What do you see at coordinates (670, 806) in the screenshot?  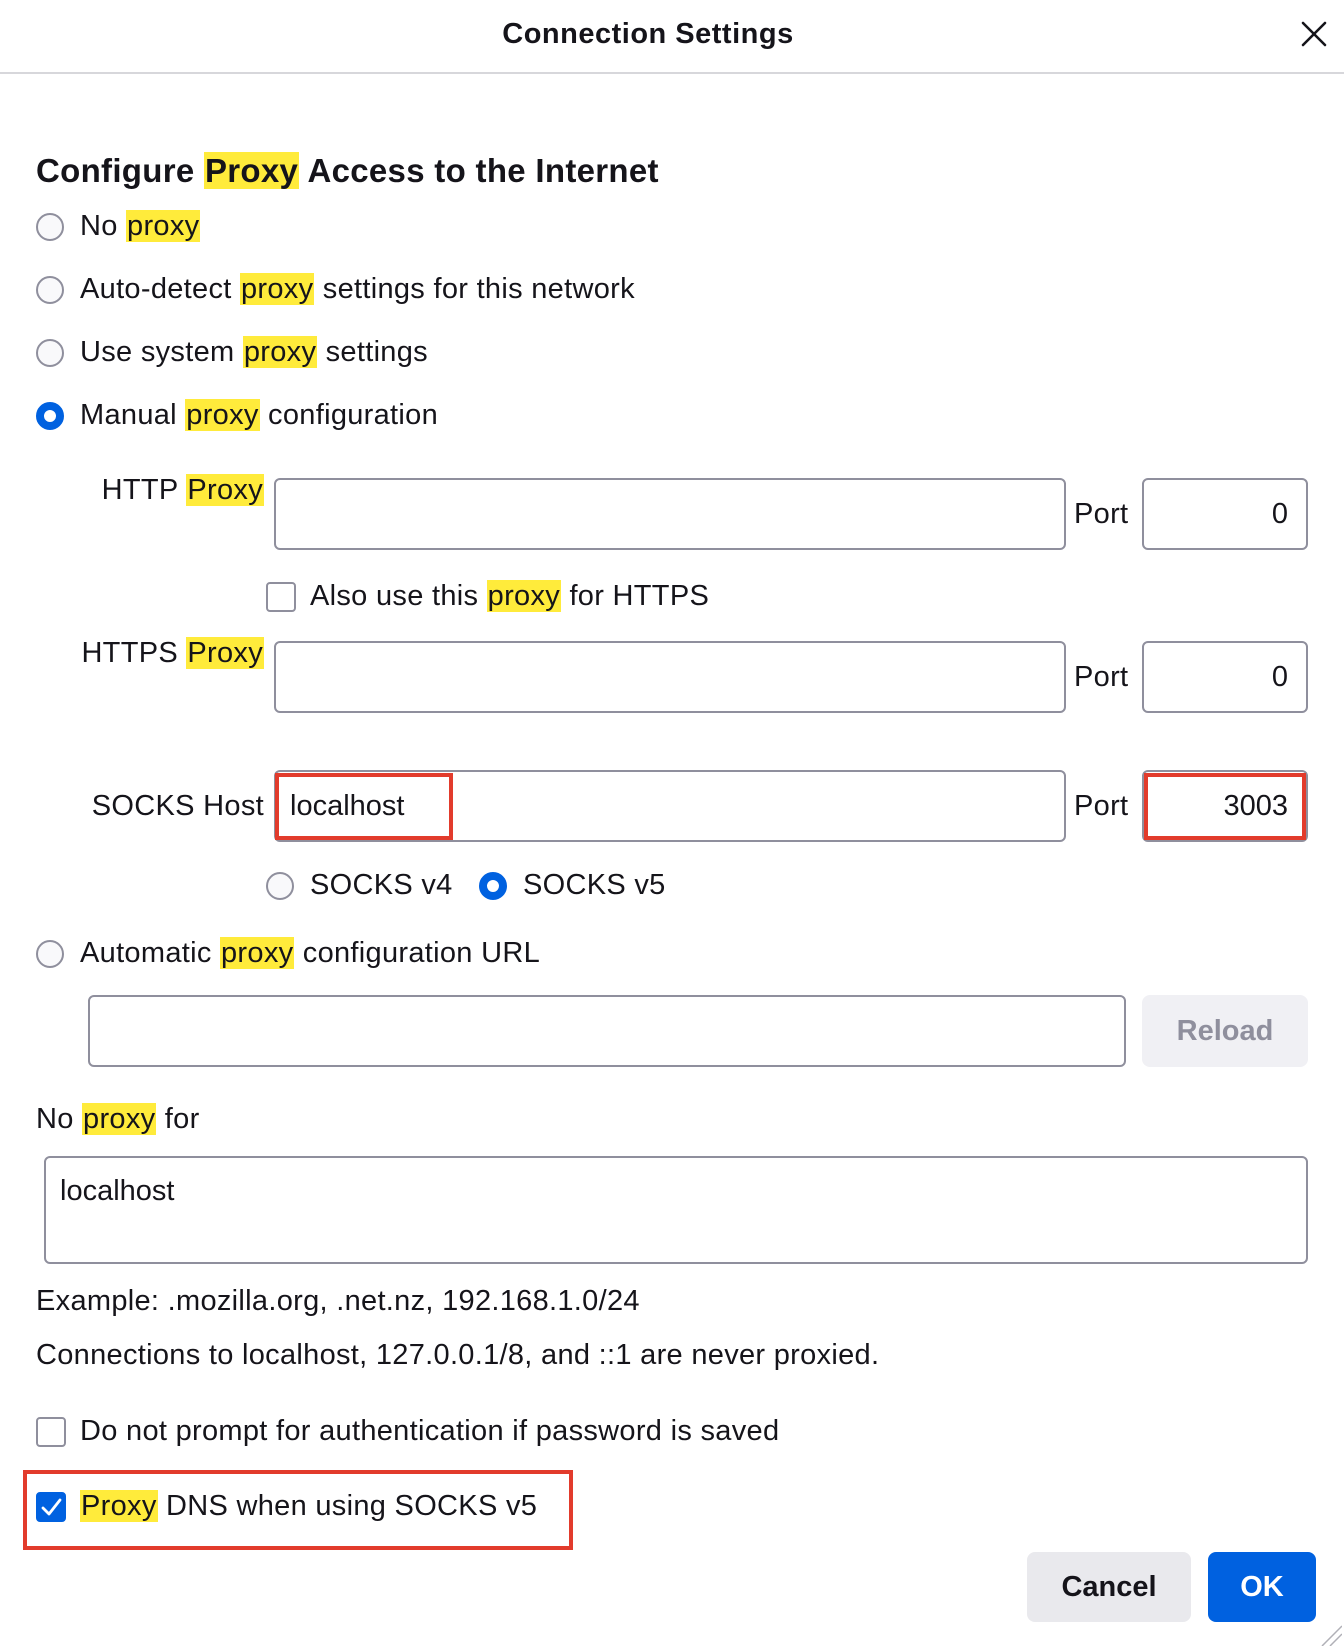 I see `socks-host-input` at bounding box center [670, 806].